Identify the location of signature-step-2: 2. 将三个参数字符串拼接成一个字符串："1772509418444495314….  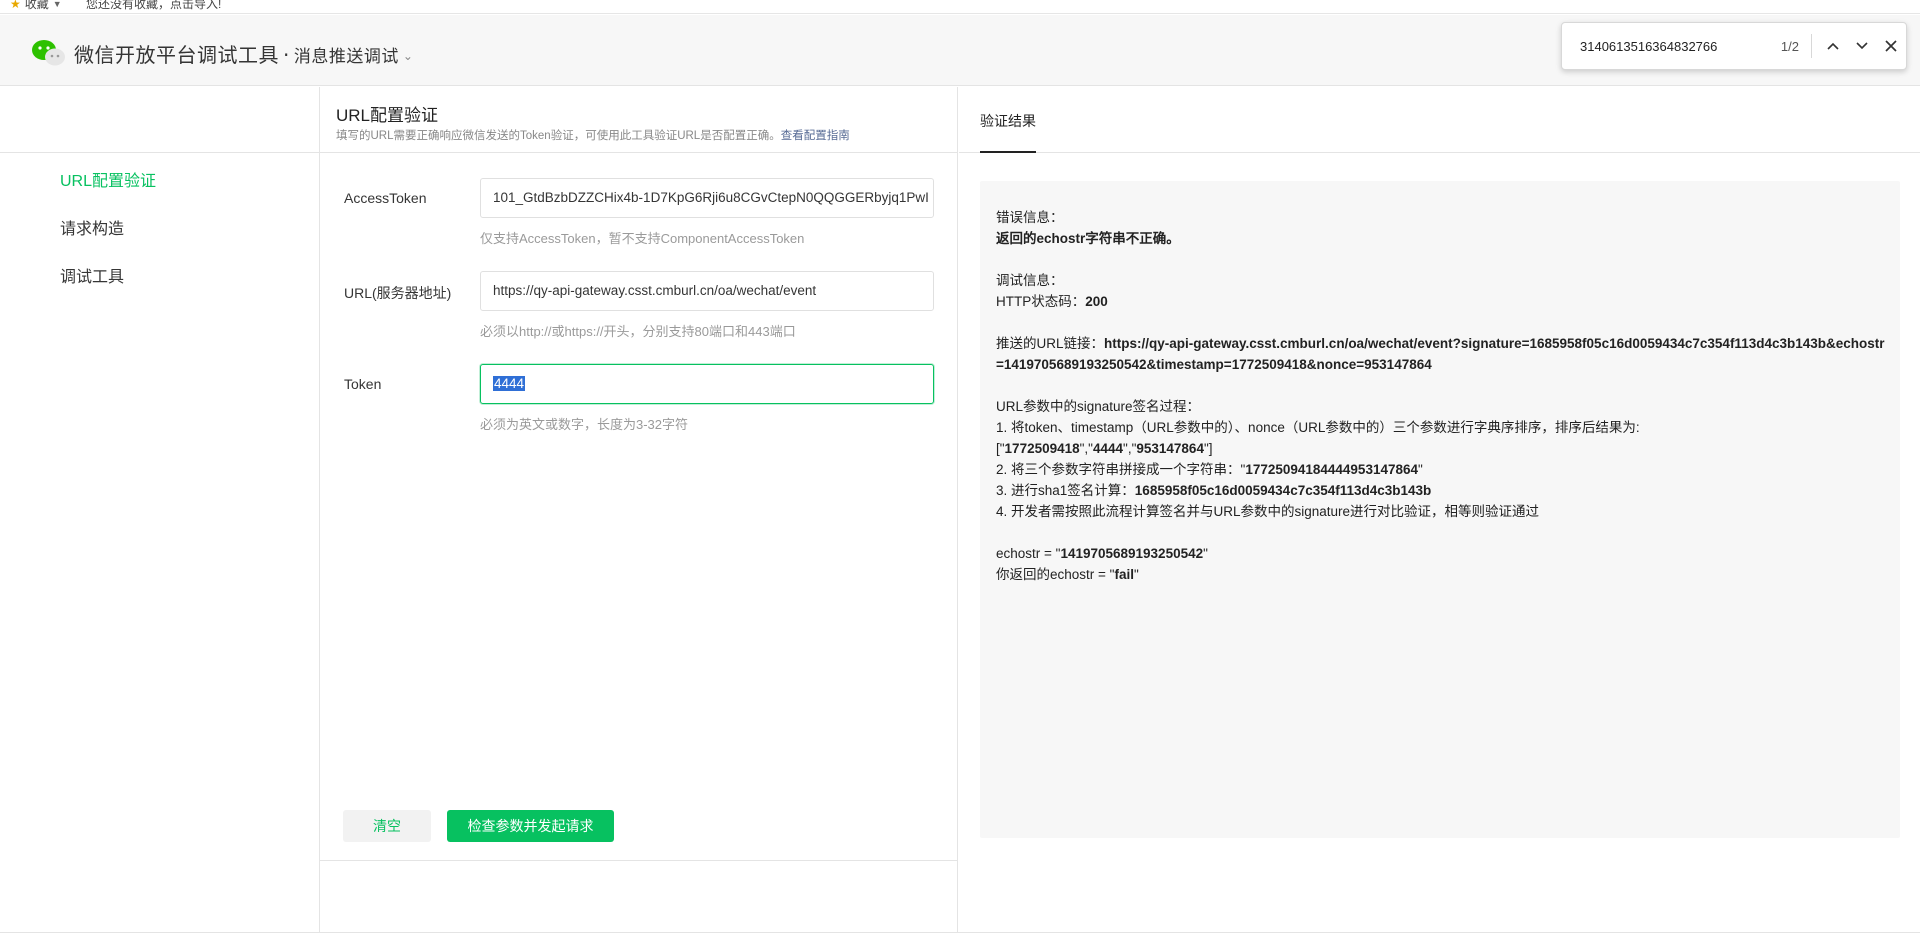
(1209, 469).